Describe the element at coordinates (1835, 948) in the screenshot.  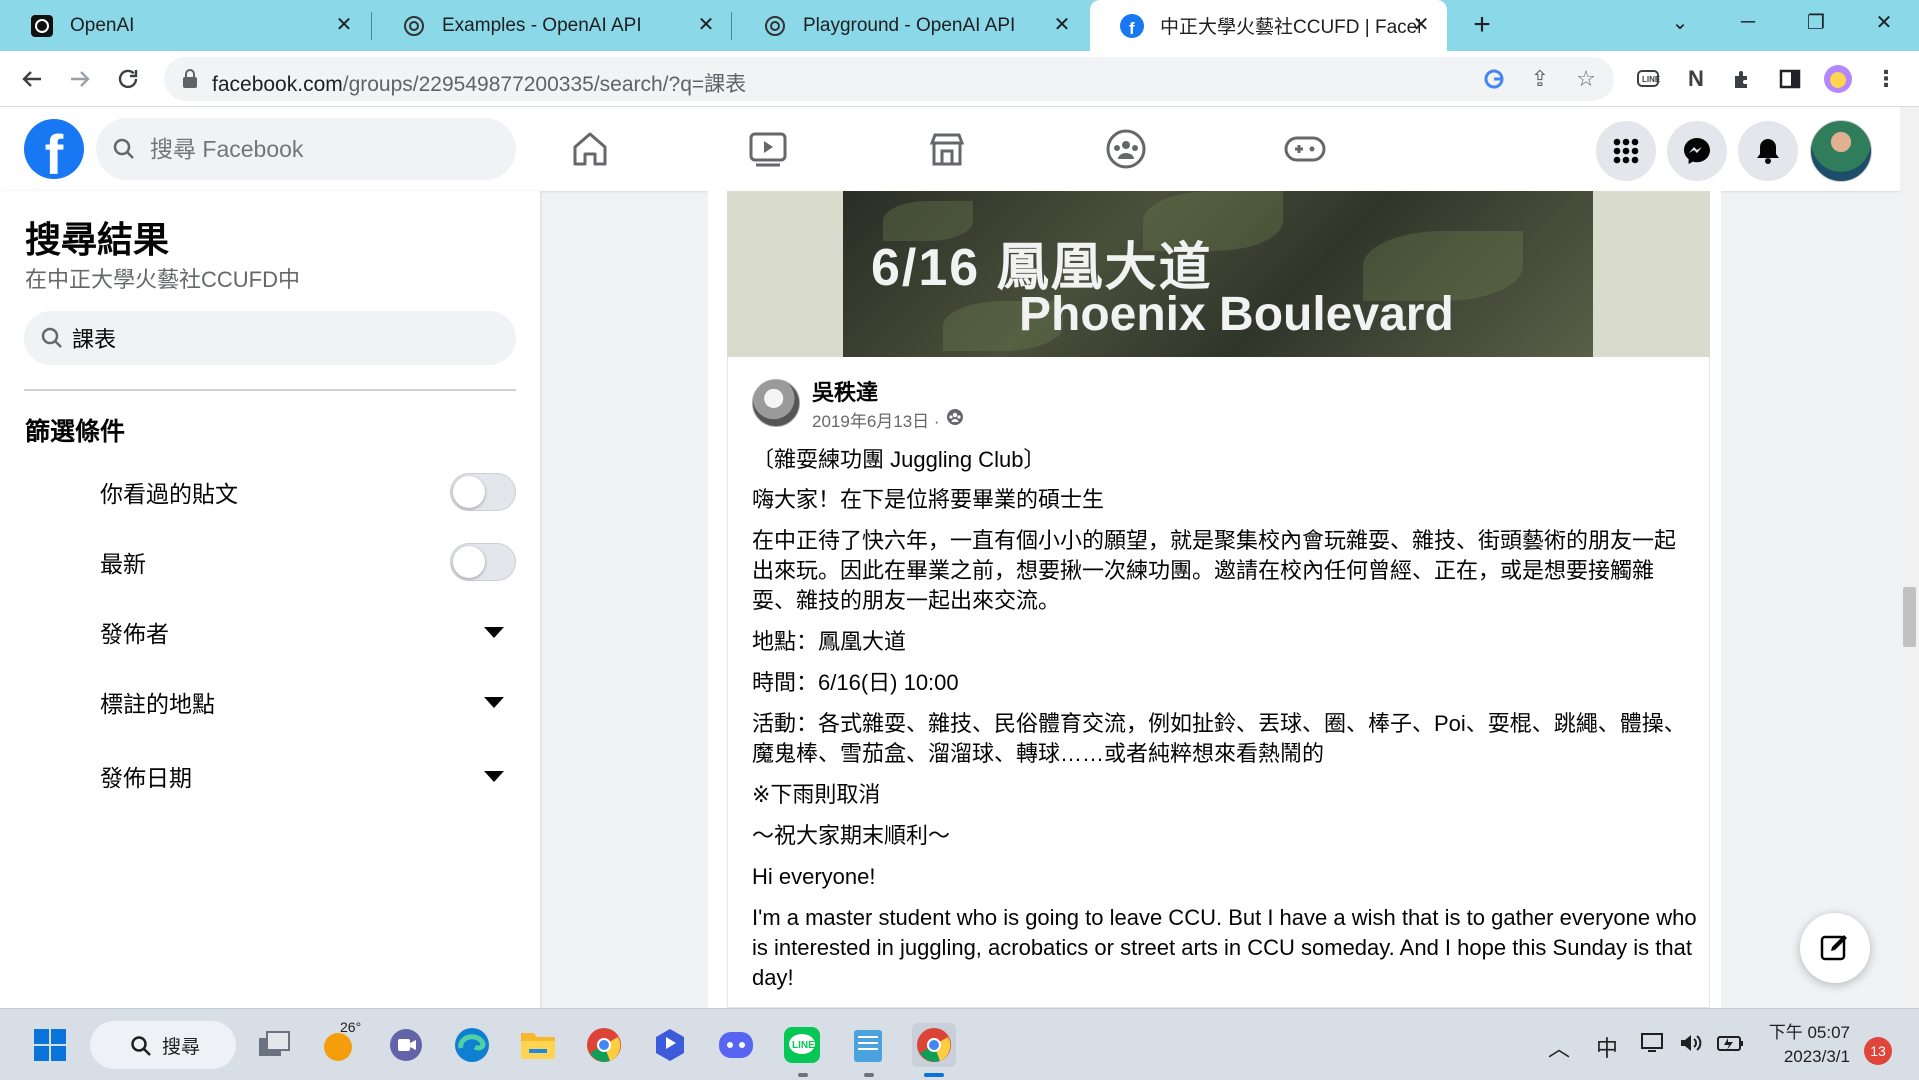
I see `new-message-button` at that location.